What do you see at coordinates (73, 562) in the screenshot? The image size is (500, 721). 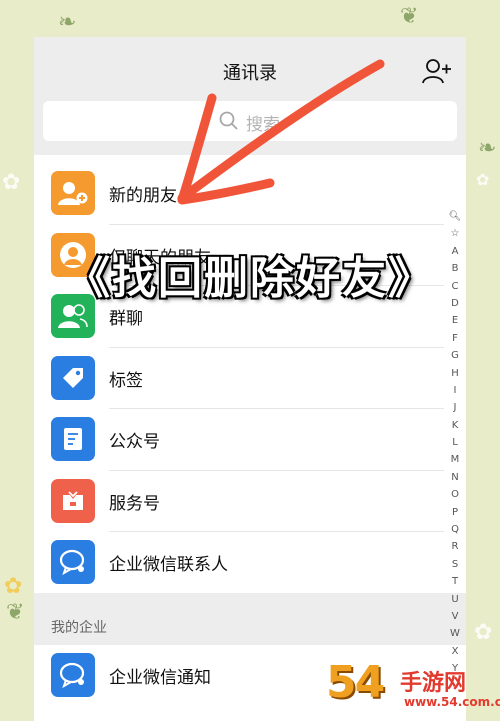 I see `wecom-contact-icon` at bounding box center [73, 562].